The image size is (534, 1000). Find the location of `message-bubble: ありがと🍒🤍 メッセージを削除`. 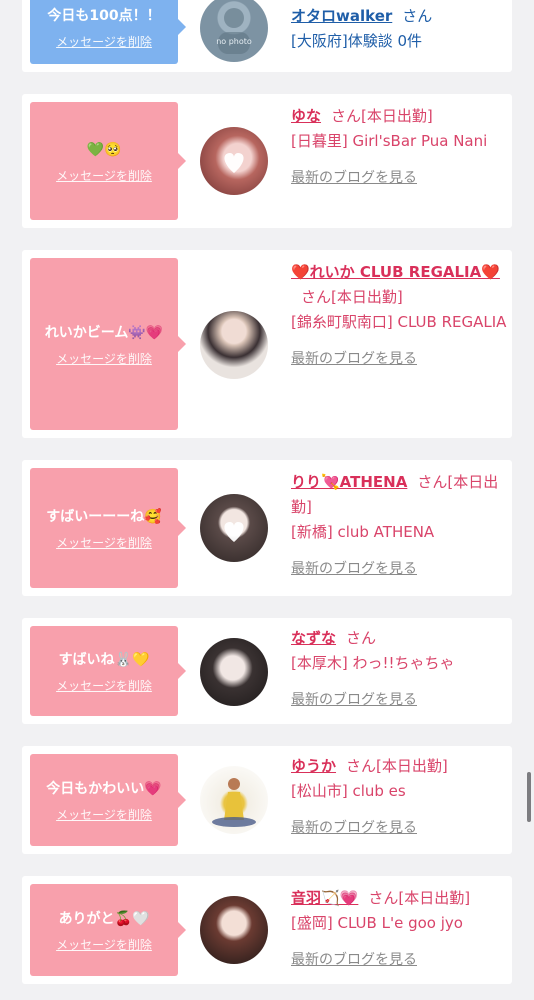

message-bubble: ありがと🍒🤍 メッセージを削除 is located at coordinates (108, 930).